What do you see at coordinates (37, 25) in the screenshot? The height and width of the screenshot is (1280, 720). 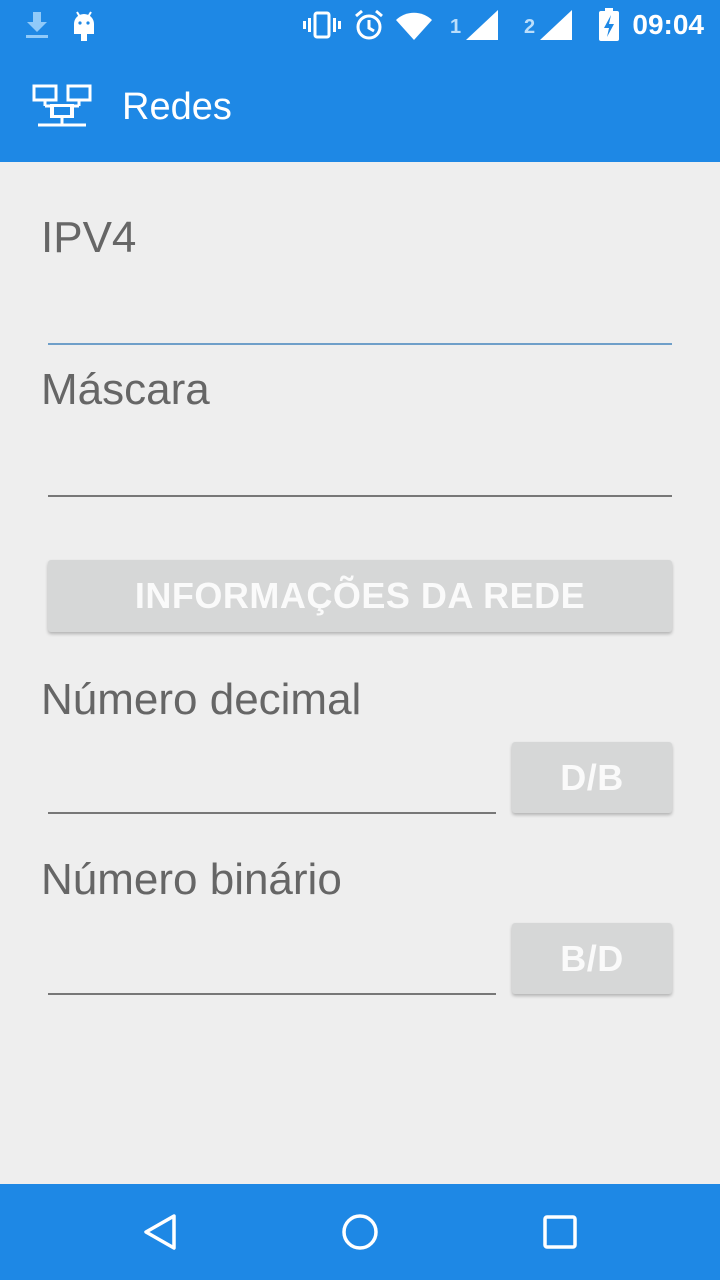 I see `download-icon` at bounding box center [37, 25].